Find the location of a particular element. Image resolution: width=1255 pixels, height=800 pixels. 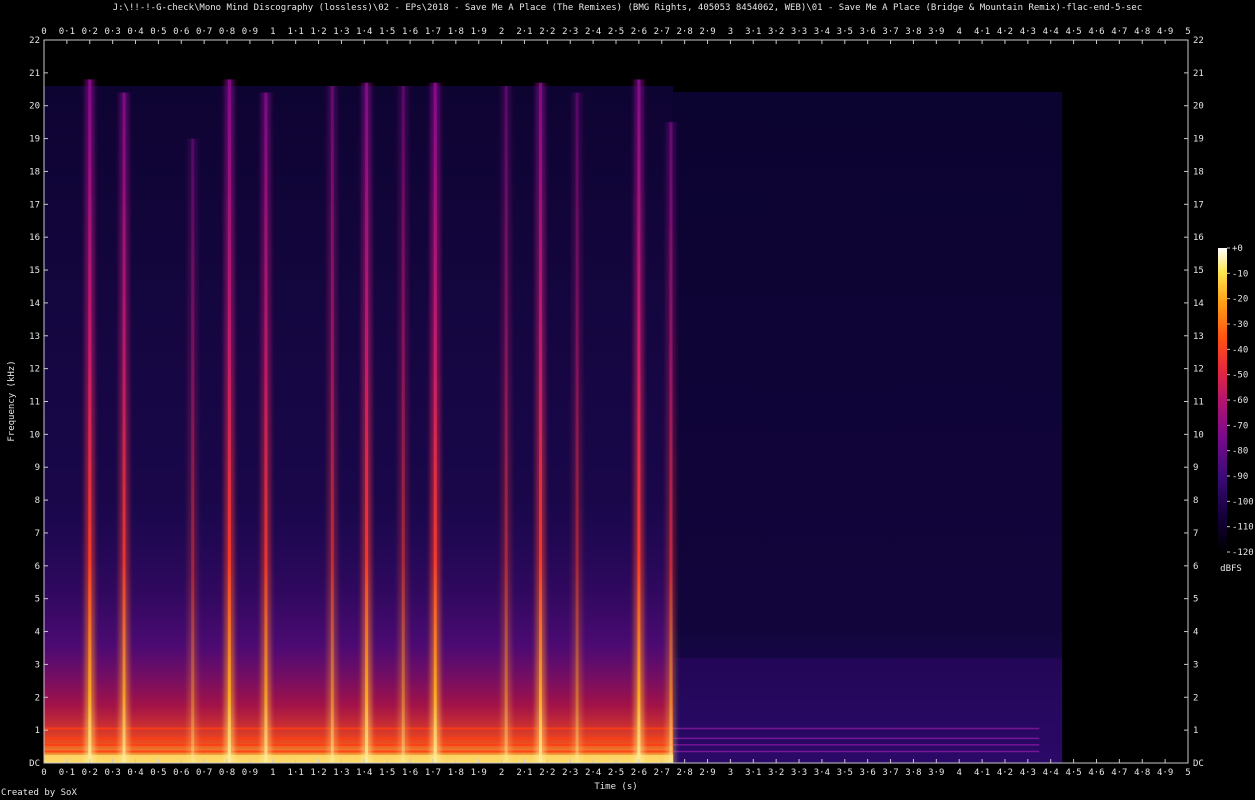

x-tick-label: 3·7 is located at coordinates (890, 773).